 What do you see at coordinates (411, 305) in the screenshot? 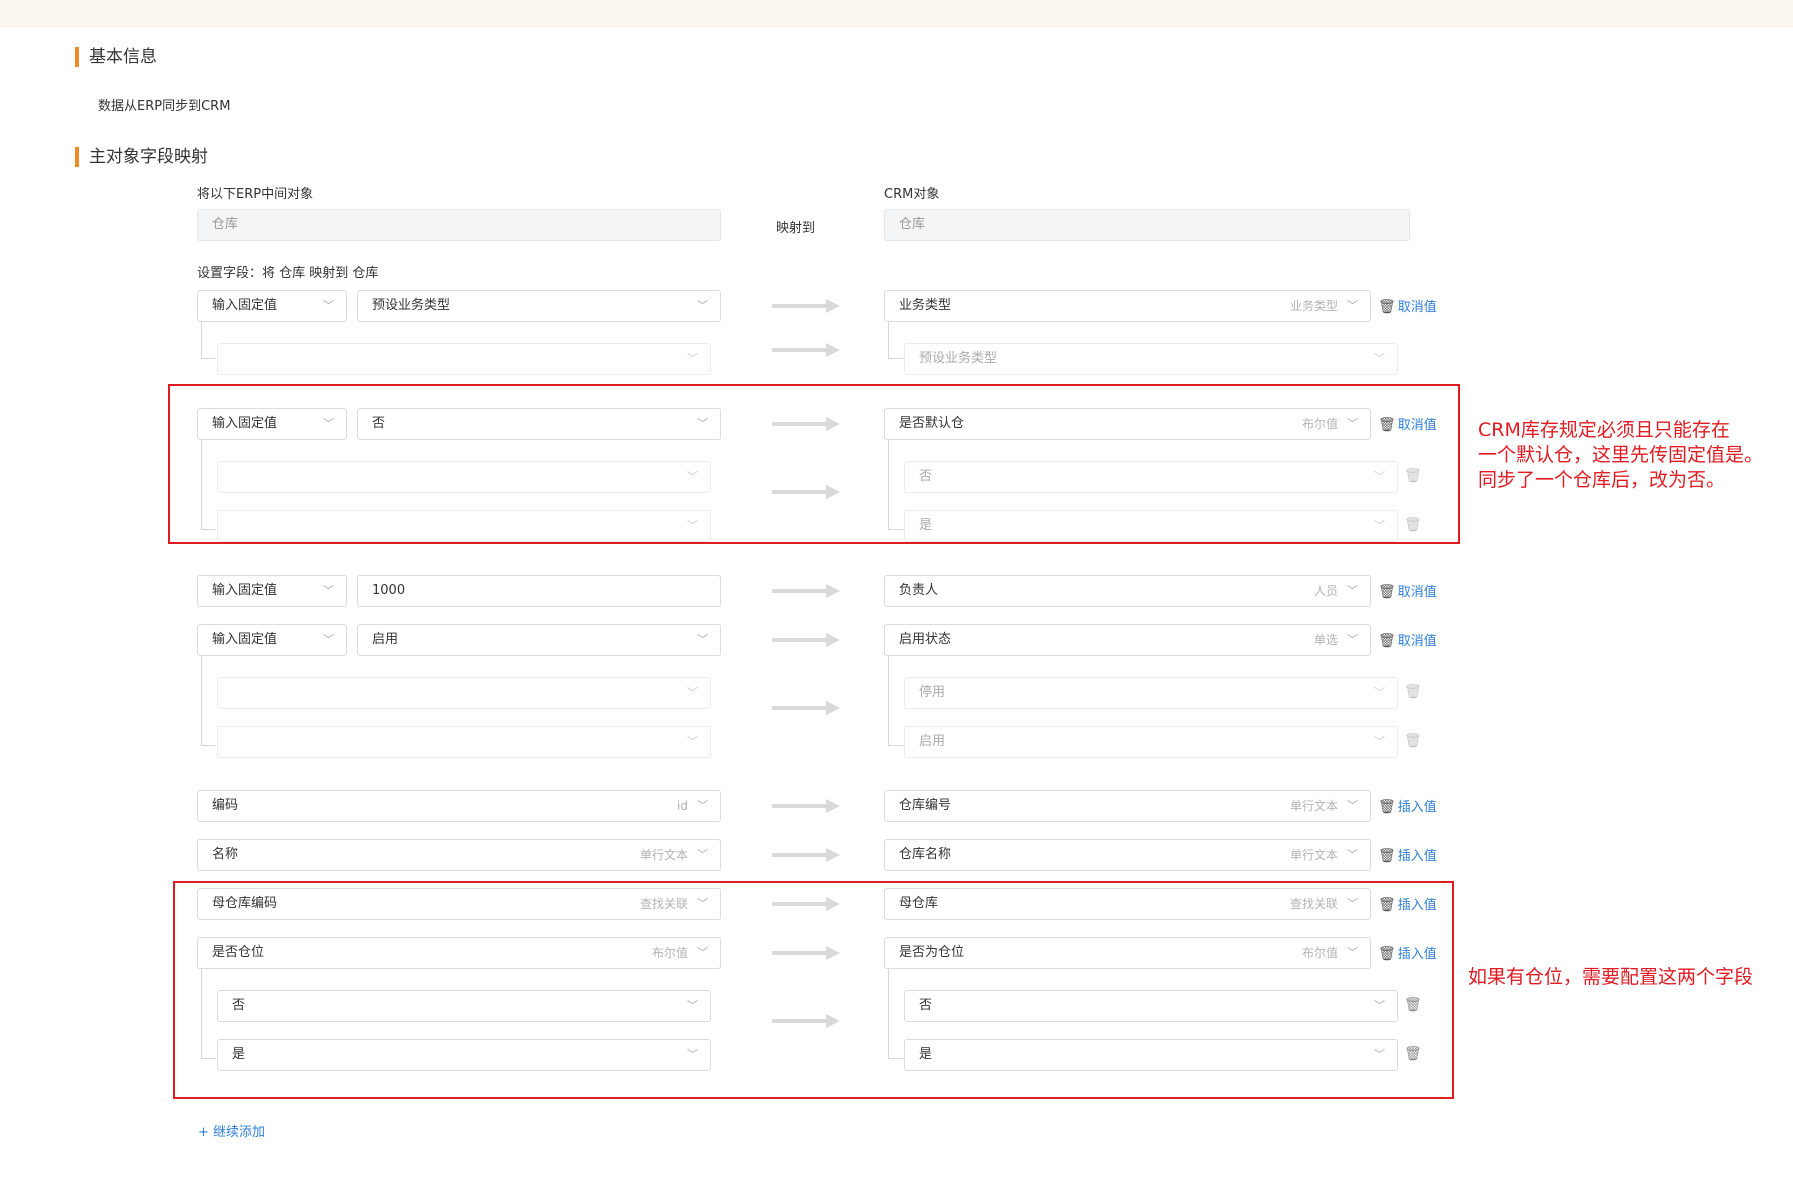
I see `src-value: 预设业务类型` at bounding box center [411, 305].